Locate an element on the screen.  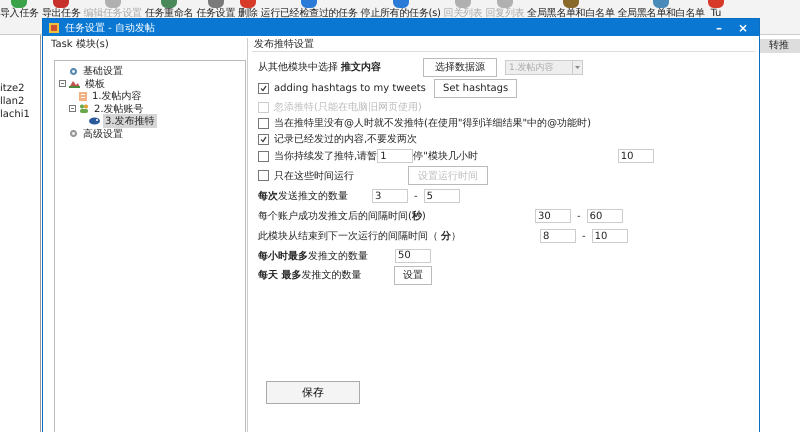
setting-label: 每小时最多发推文的数量 is located at coordinates (313, 256).